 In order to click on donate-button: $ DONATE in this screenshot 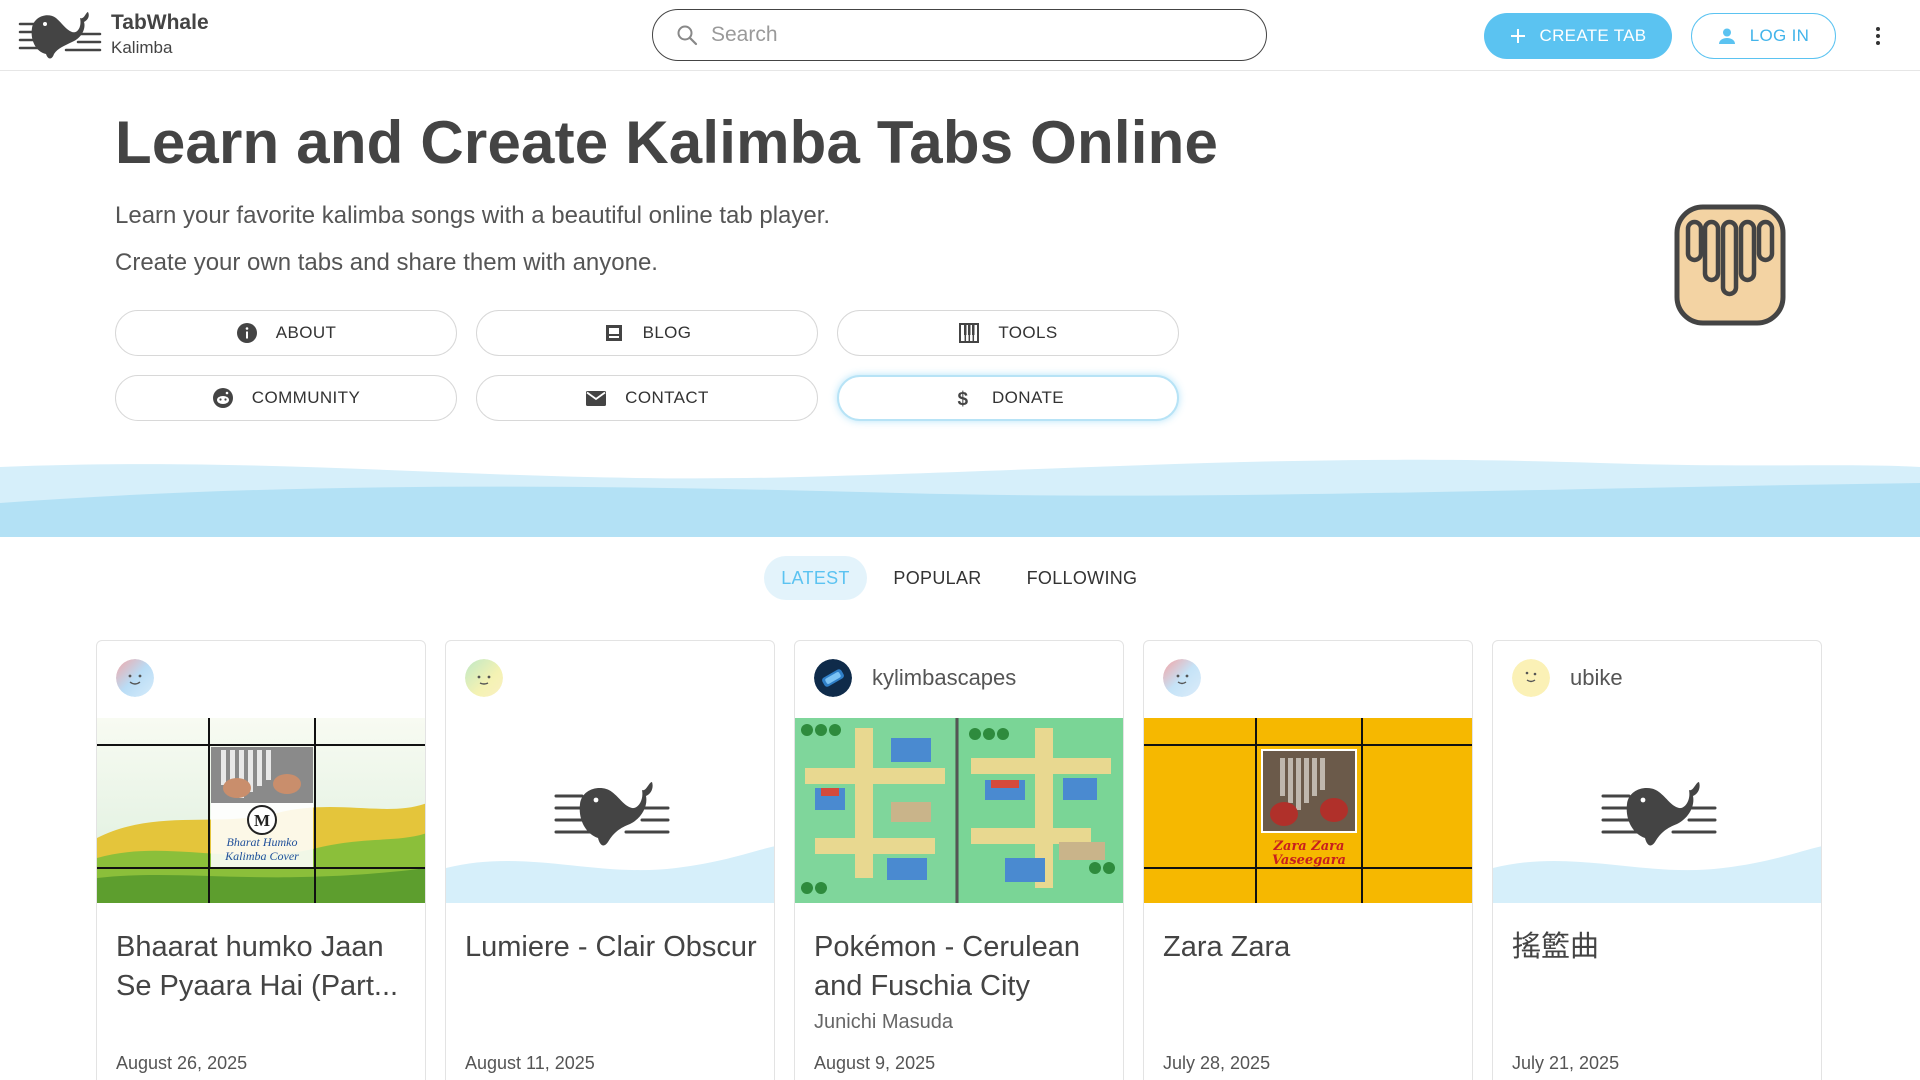, I will do `click(1008, 398)`.